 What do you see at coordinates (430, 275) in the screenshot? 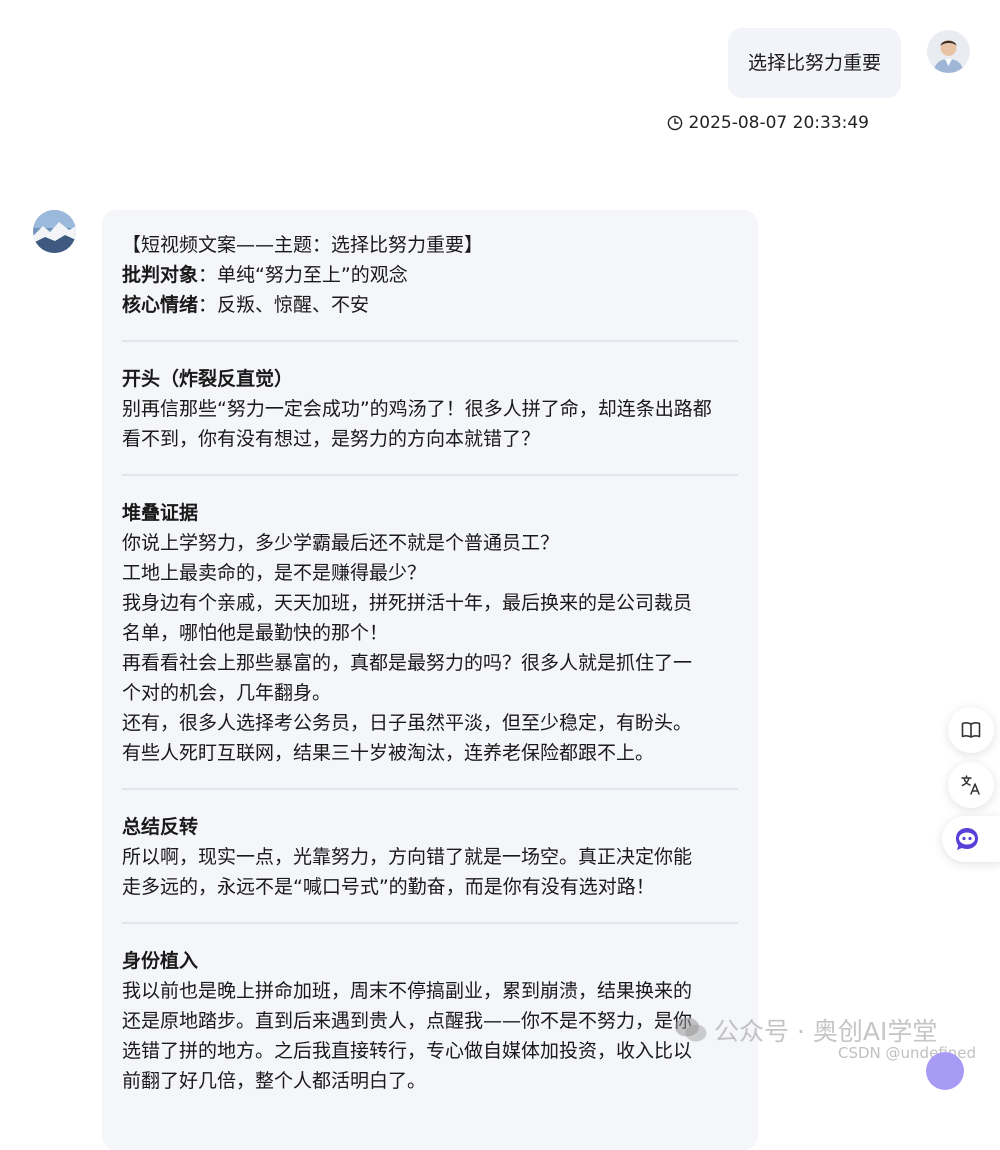
I see `critique-line: 批判对象：单纯“努力至上”的观念` at bounding box center [430, 275].